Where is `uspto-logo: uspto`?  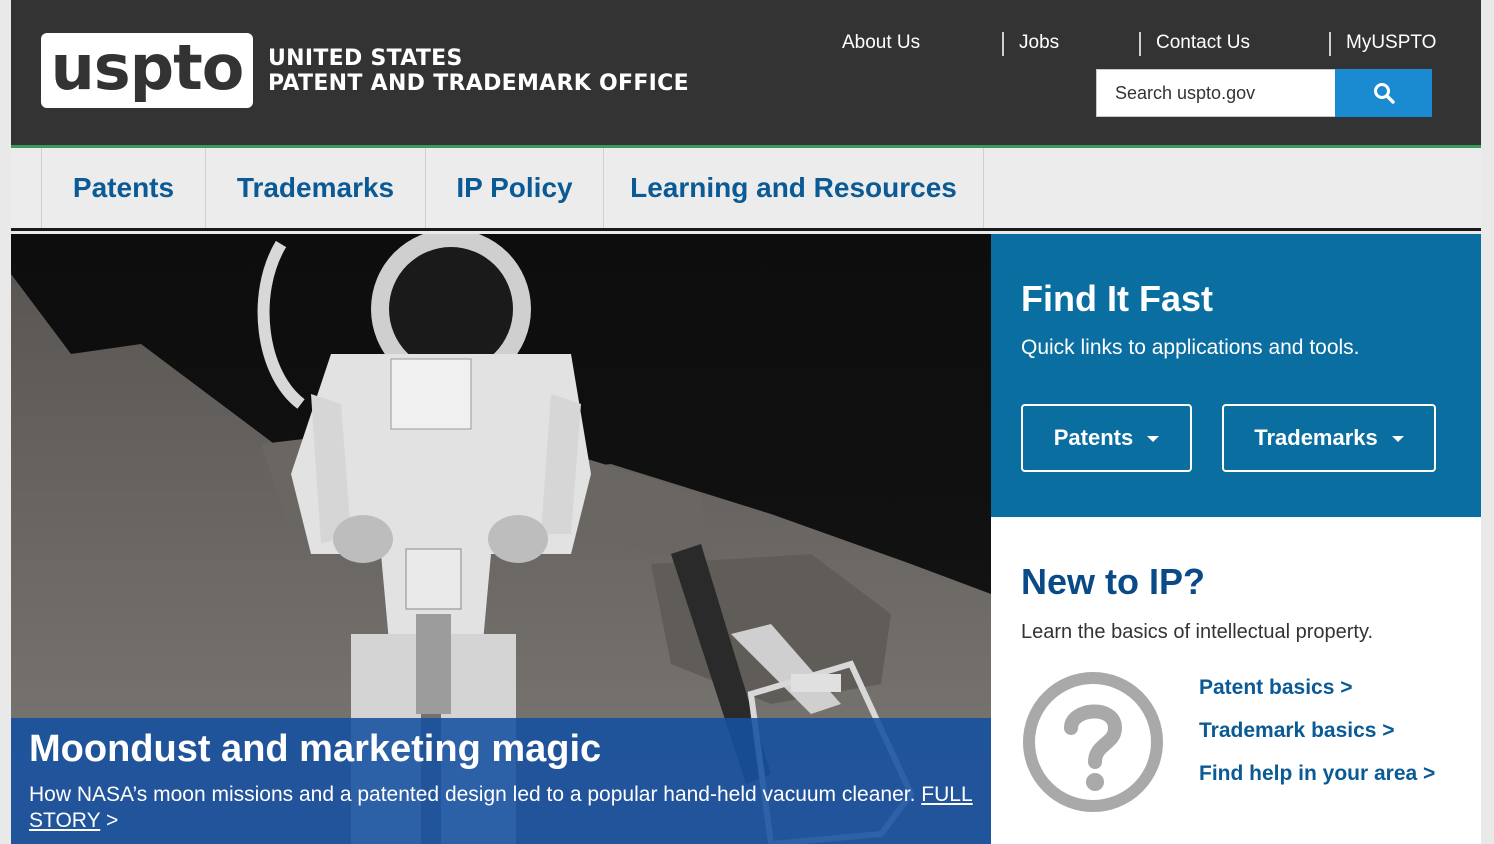 uspto-logo: uspto is located at coordinates (147, 70).